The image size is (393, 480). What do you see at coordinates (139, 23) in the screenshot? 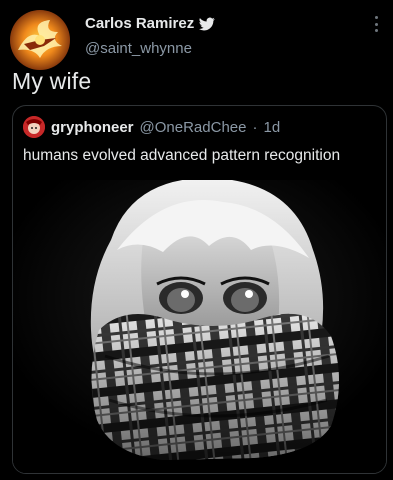
I see `author-display-name: Carlos Ramirez` at bounding box center [139, 23].